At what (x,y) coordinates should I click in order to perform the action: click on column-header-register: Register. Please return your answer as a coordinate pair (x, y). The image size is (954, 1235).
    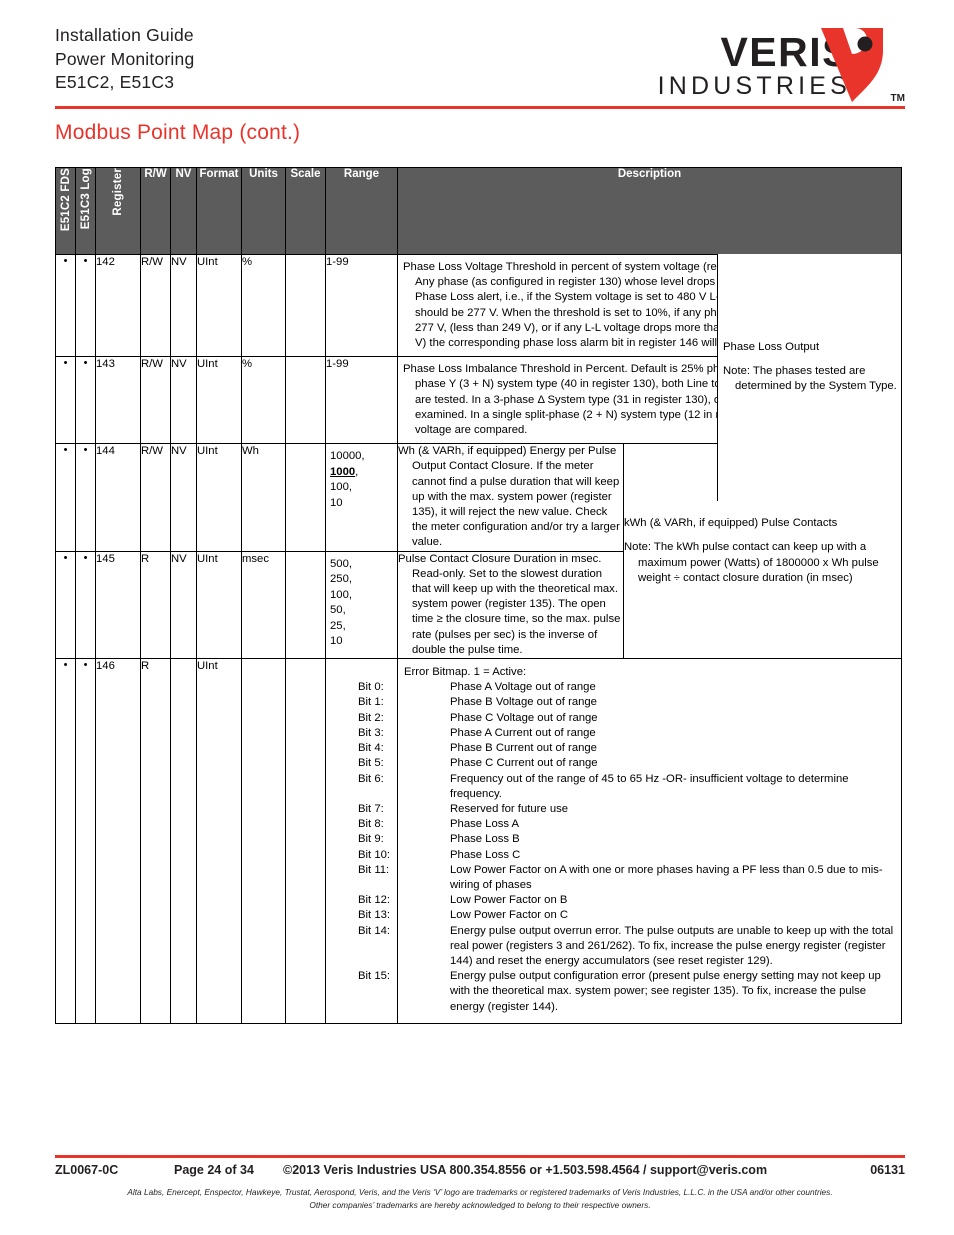
    Looking at the image, I should click on (118, 211).